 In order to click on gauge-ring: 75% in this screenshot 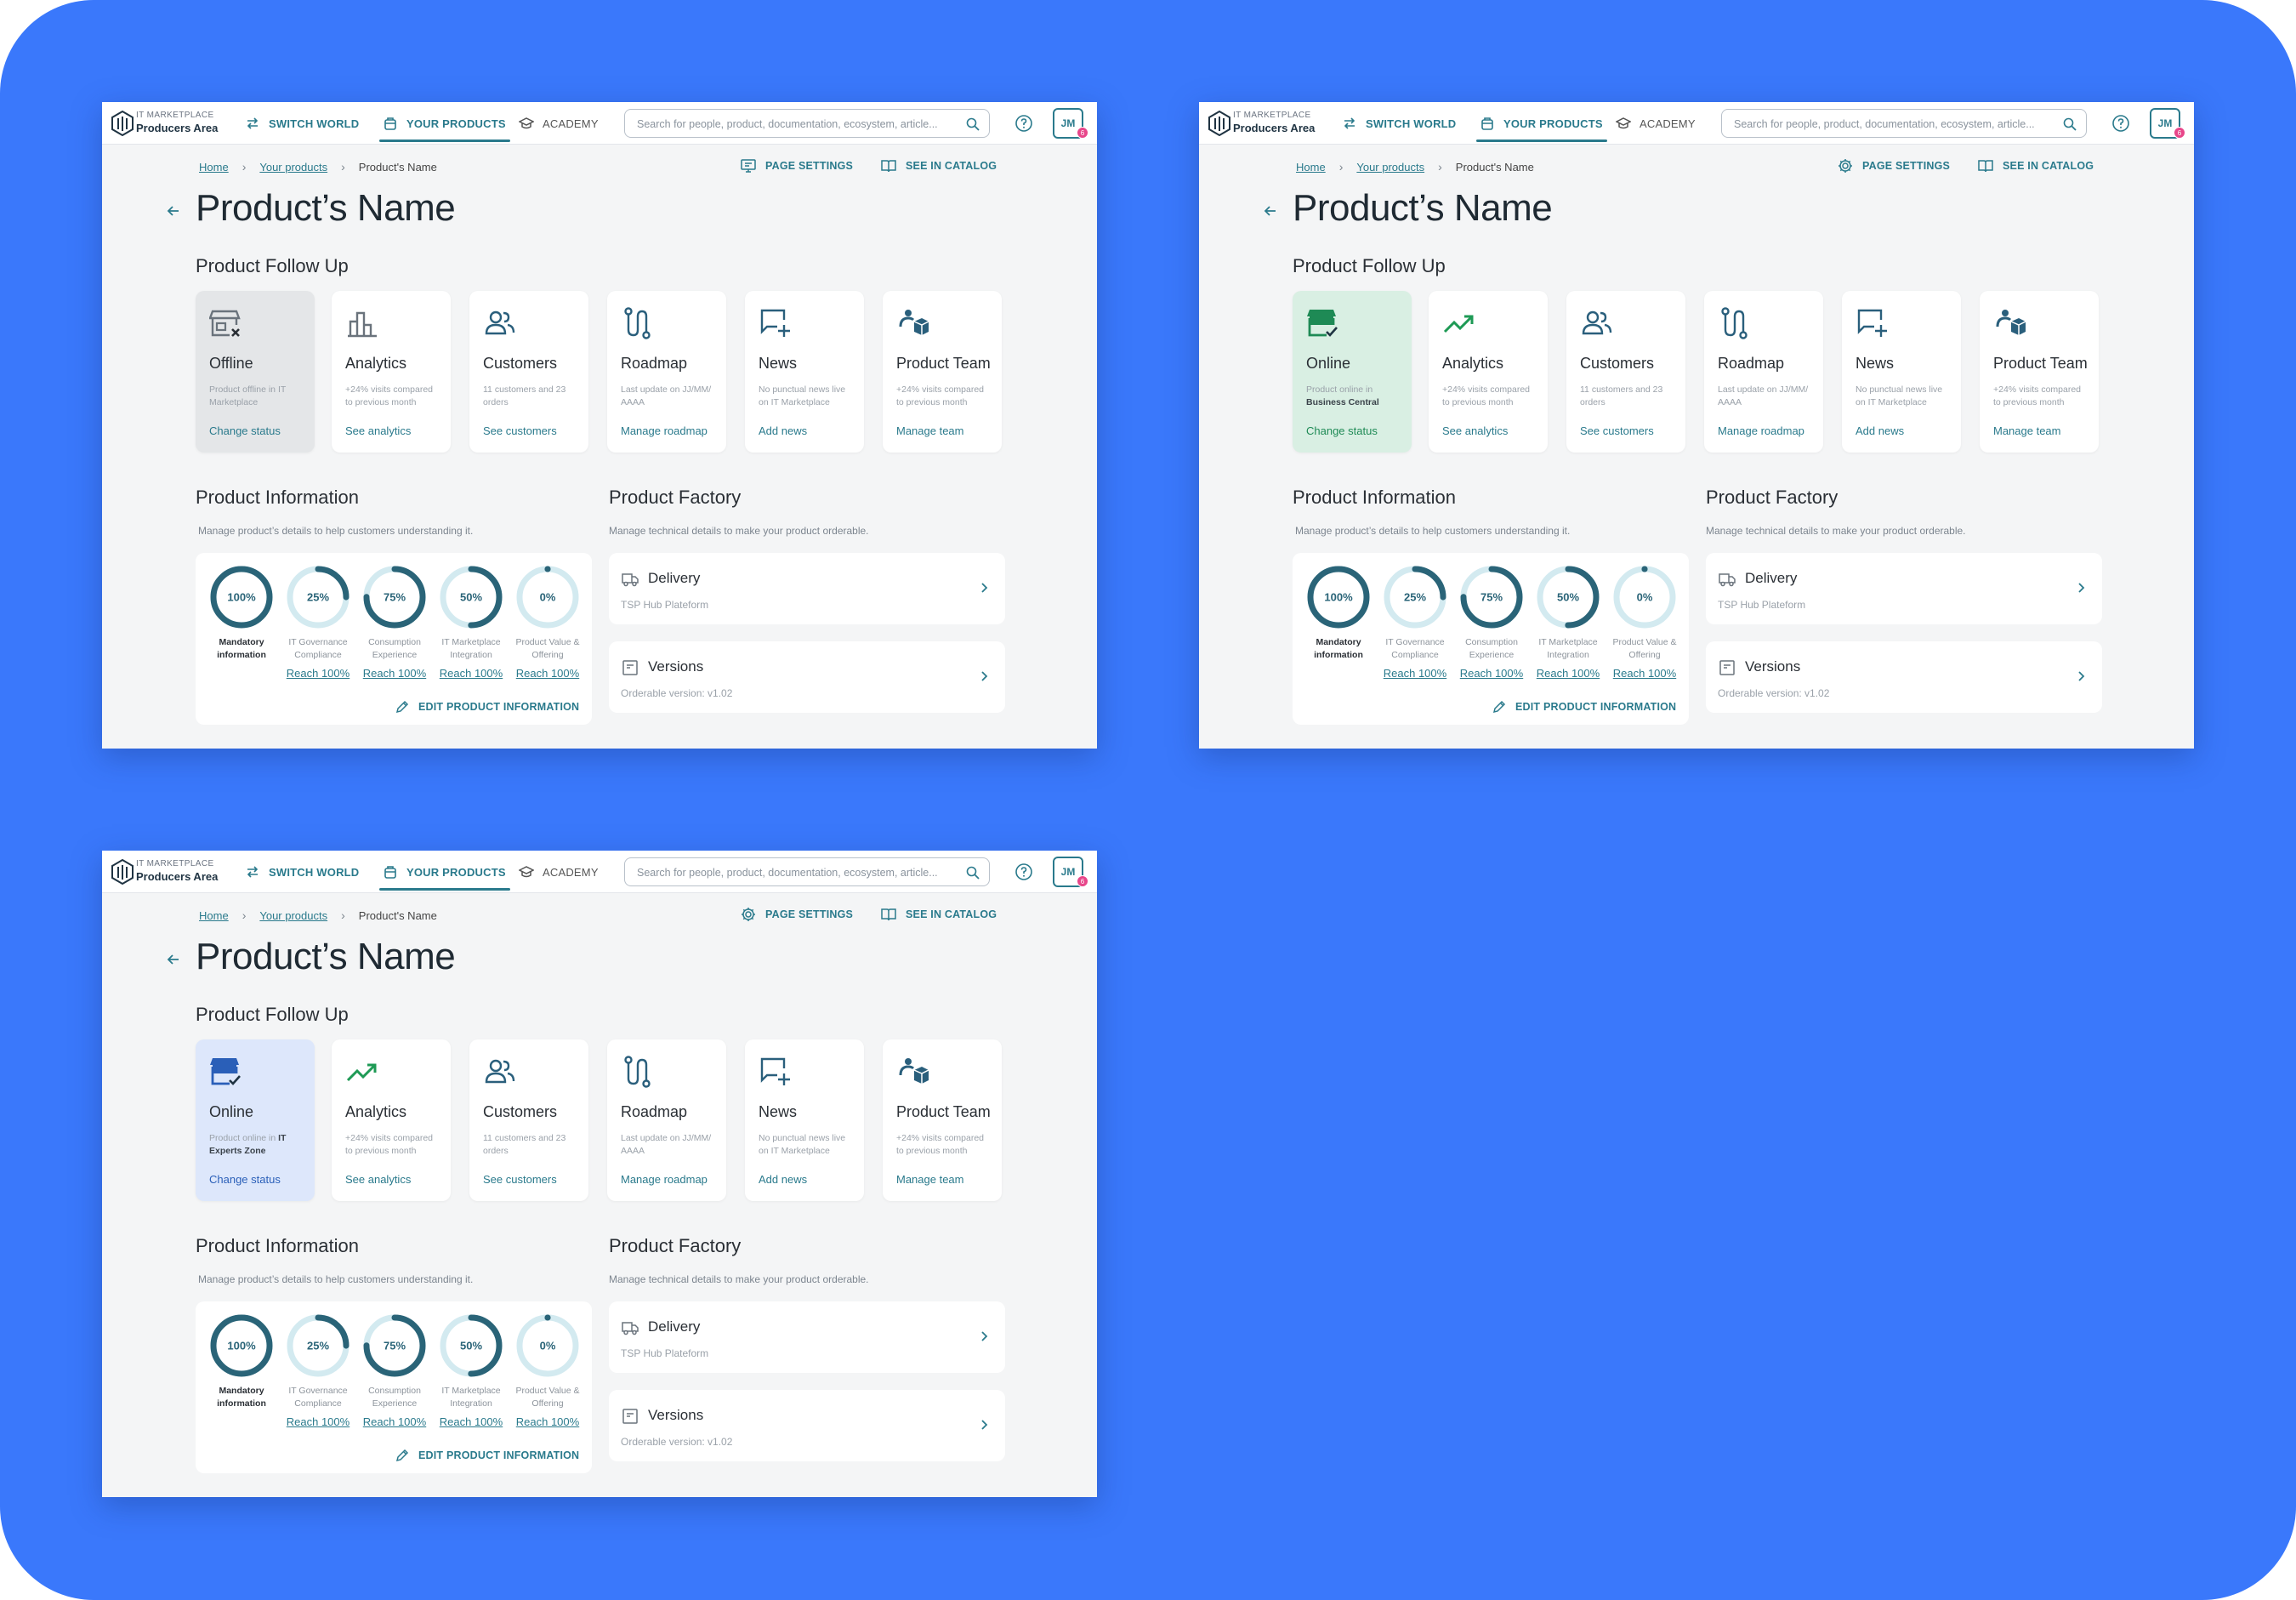, I will do `click(1491, 597)`.